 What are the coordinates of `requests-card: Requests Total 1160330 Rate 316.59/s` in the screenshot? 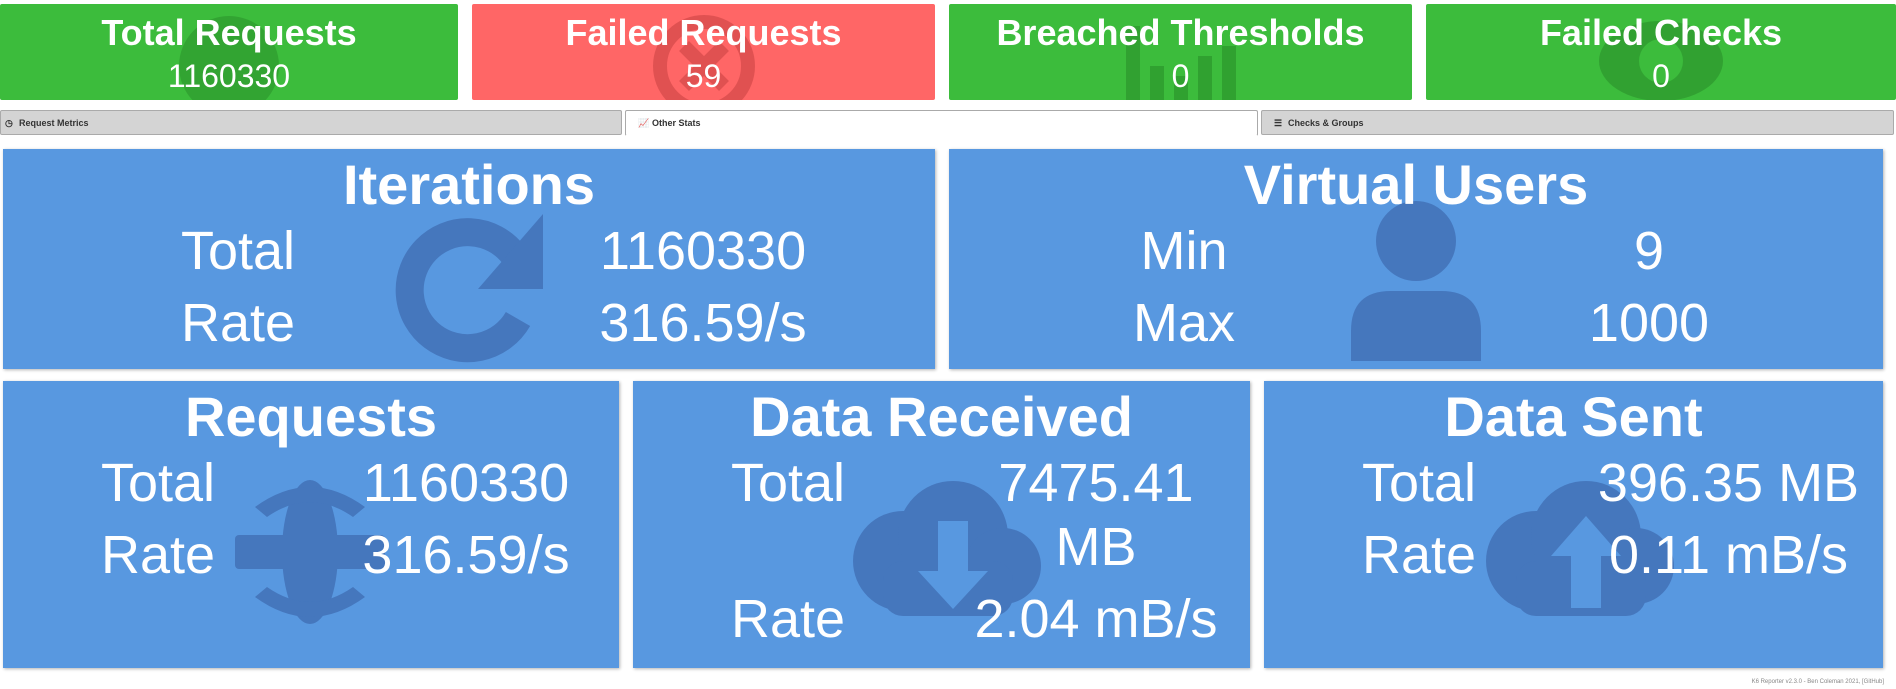 It's located at (311, 524).